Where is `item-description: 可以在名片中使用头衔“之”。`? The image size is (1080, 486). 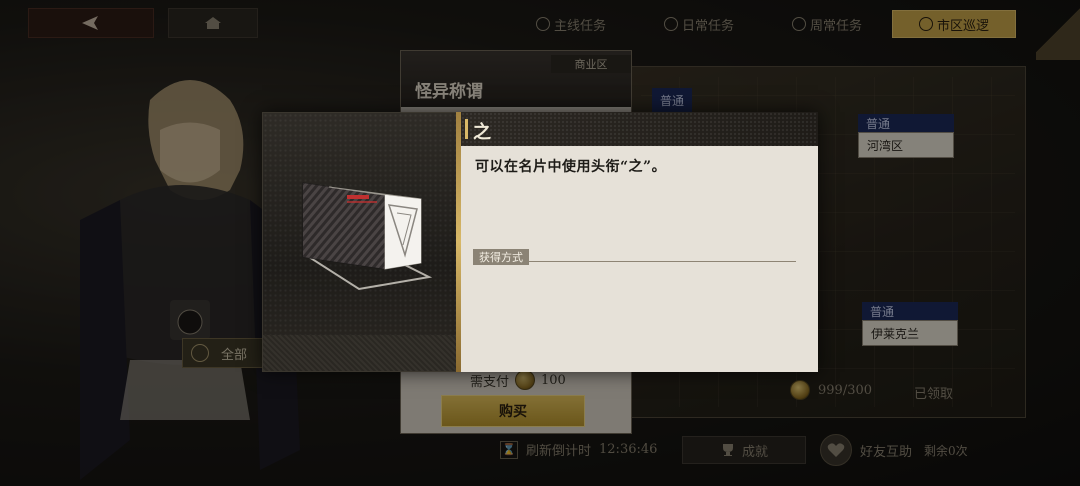 item-description: 可以在名片中使用头衔“之”。 is located at coordinates (571, 167).